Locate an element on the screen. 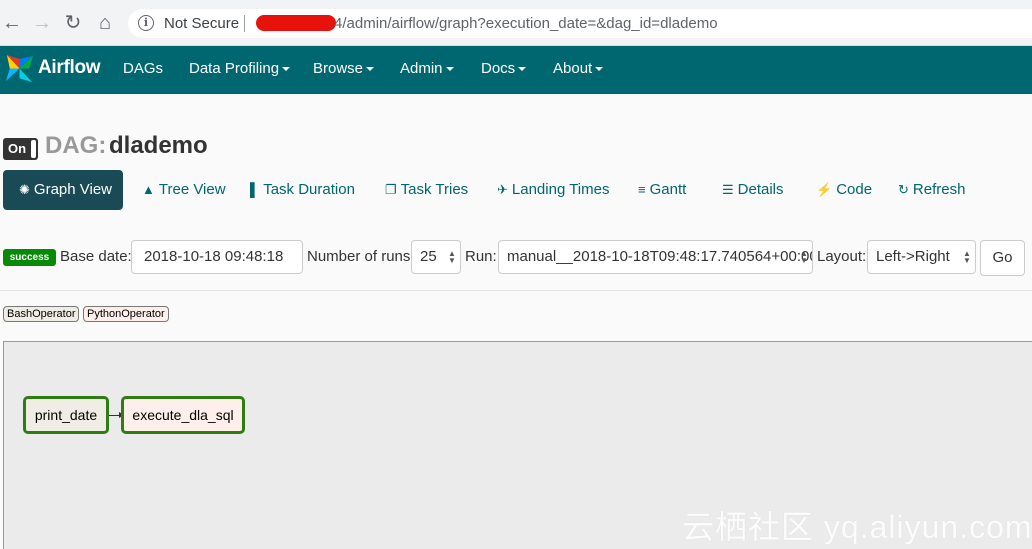 The image size is (1032, 549). dag-label: DAG: is located at coordinates (76, 145).